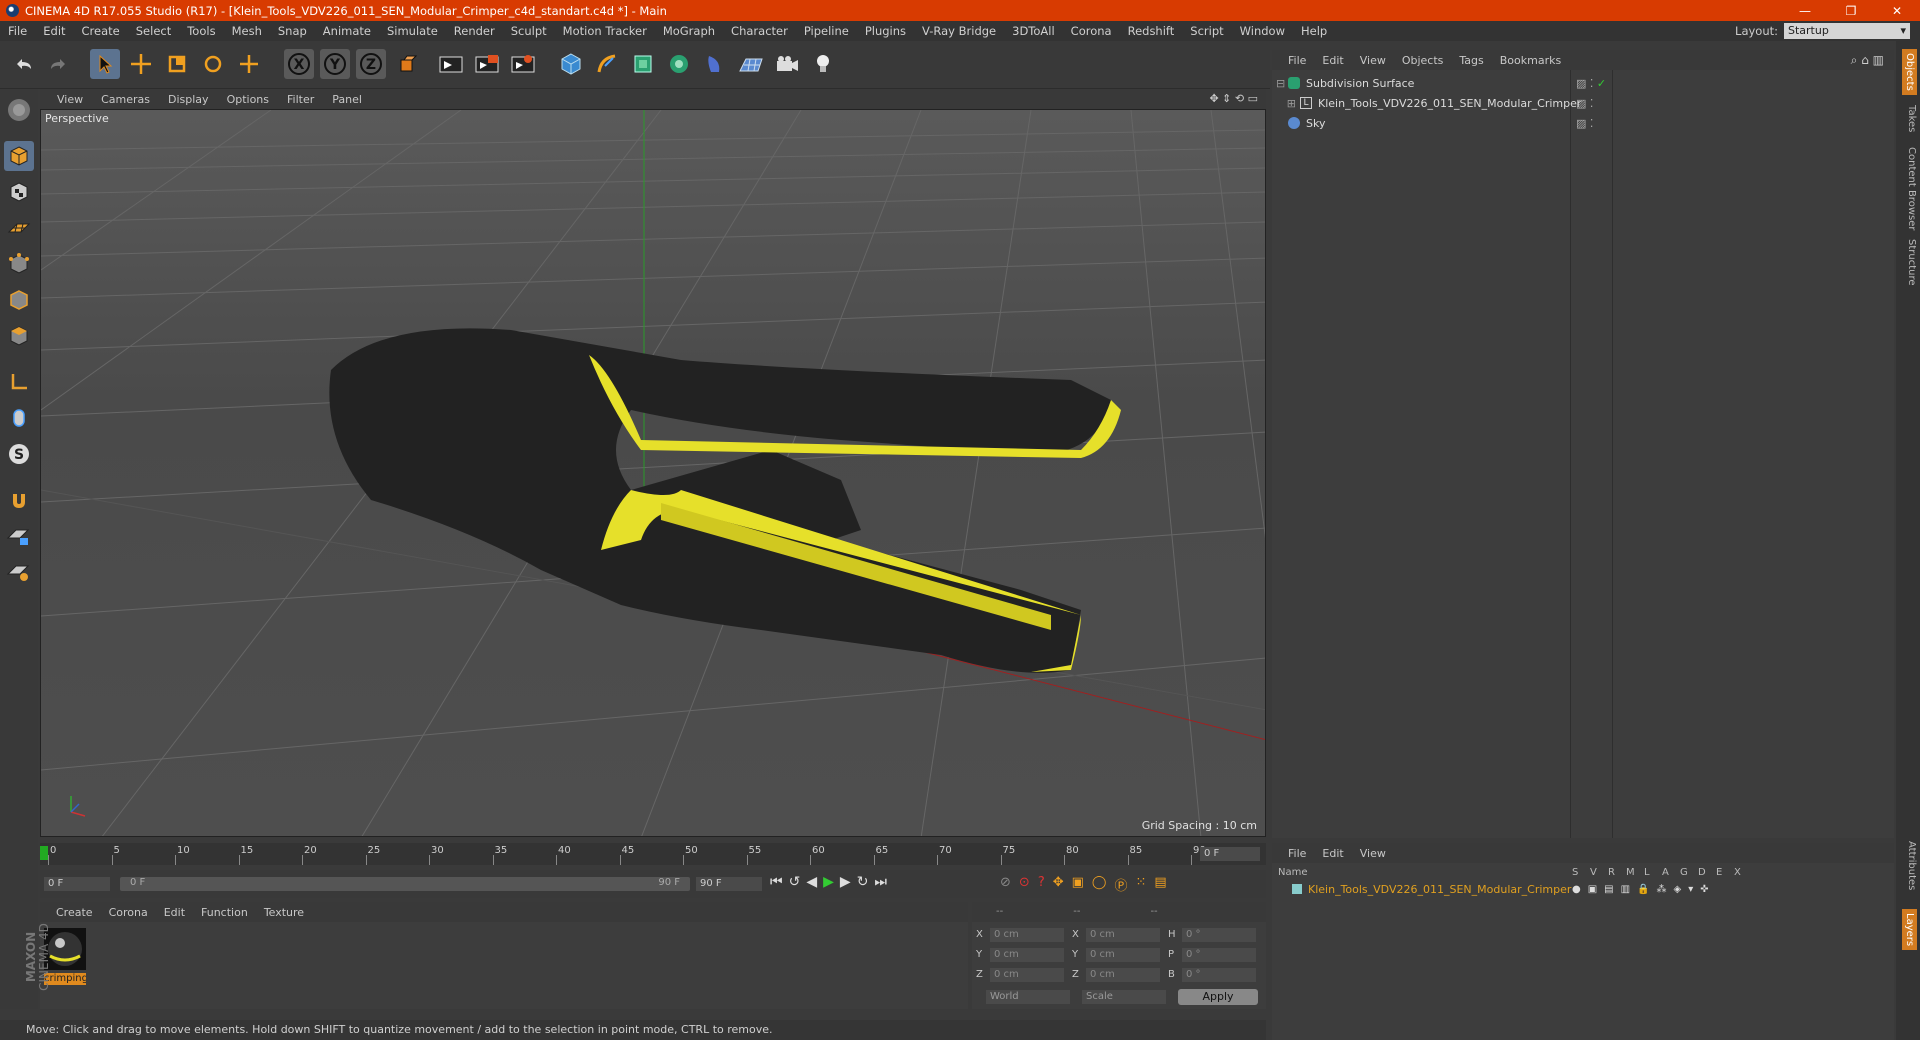  I want to click on menu-help: Help, so click(1314, 31).